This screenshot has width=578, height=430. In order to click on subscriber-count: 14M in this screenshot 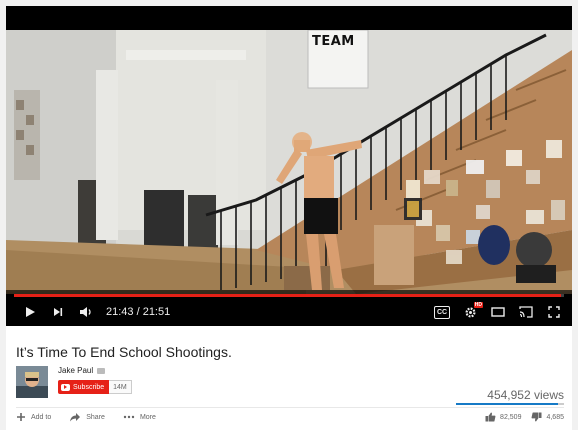, I will do `click(120, 387)`.